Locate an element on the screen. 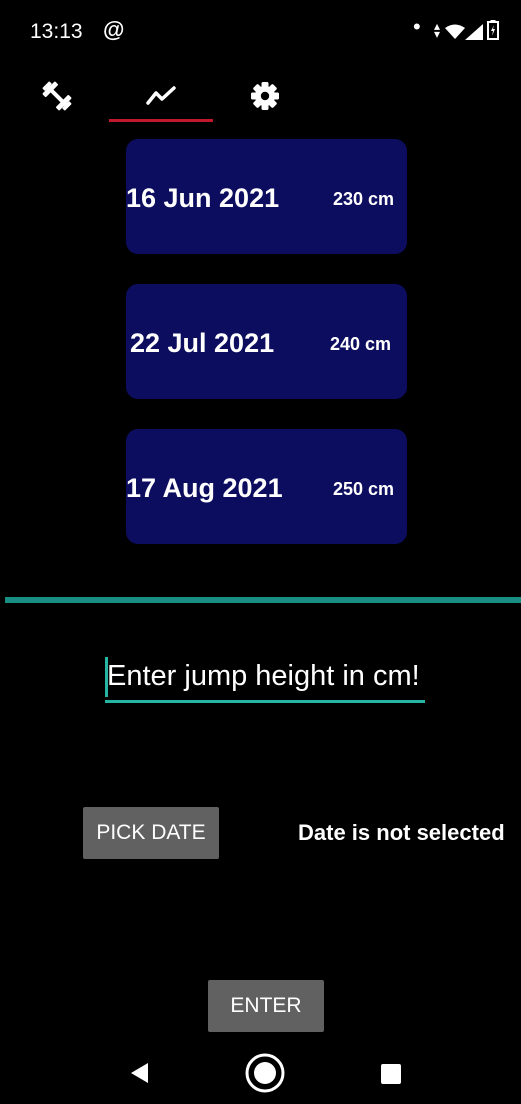  tab-workouts is located at coordinates (57, 96).